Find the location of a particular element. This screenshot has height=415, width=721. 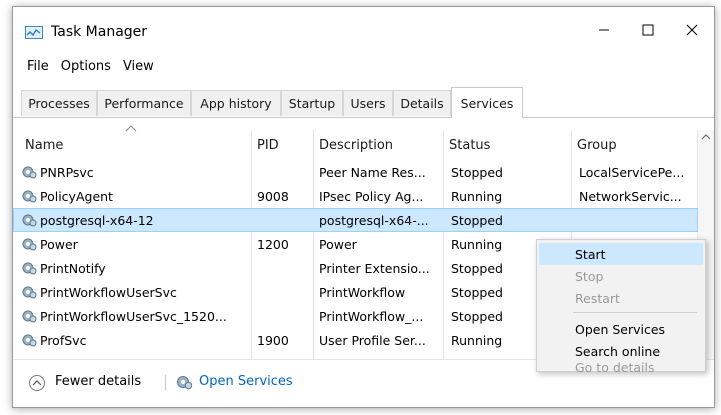

context-menu-open-services: Open Services is located at coordinates (621, 329).